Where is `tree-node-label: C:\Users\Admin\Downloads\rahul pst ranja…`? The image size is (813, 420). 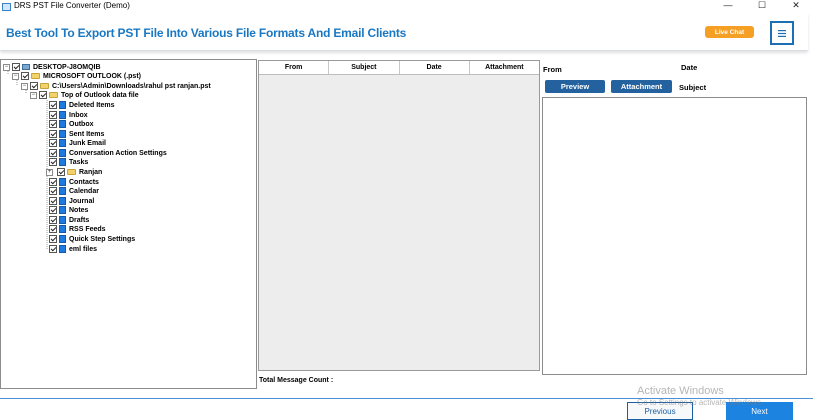
tree-node-label: C:\Users\Admin\Downloads\rahul pst ranja… is located at coordinates (131, 86).